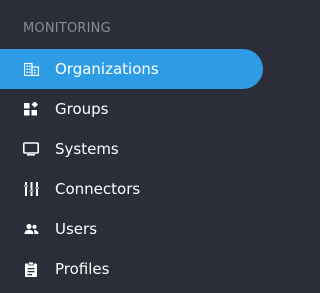 The image size is (320, 293). I want to click on equalizer-icon, so click(31, 189).